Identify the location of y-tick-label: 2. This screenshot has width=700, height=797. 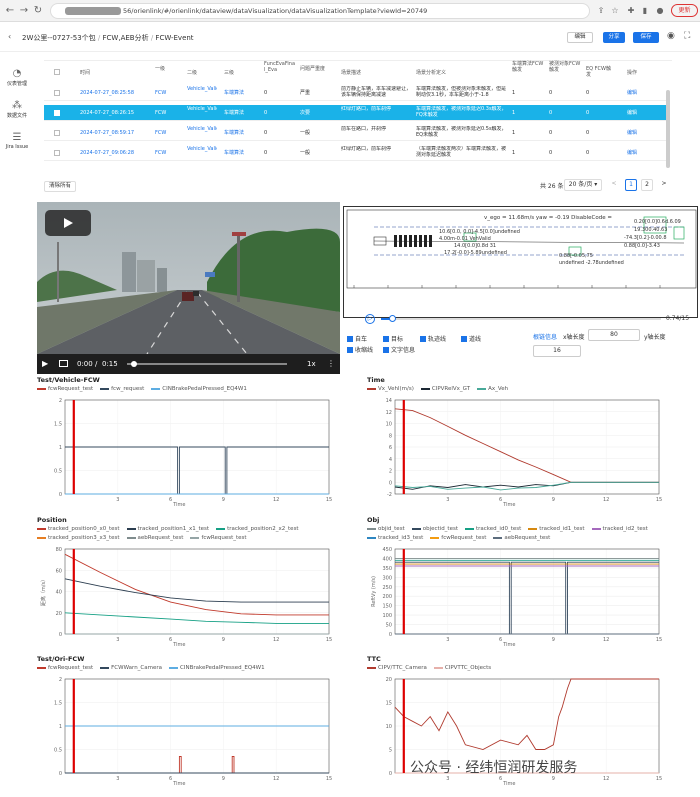
(60, 401).